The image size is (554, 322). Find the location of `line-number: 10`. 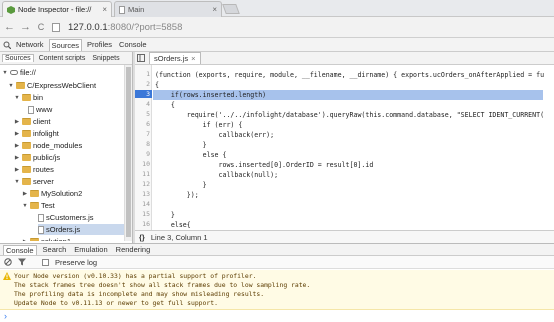

line-number: 10 is located at coordinates (143, 164).